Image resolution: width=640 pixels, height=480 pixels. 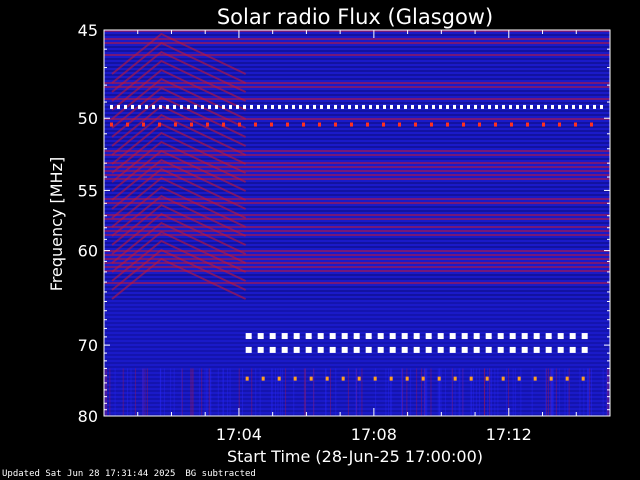 I want to click on y-axis-label: Frequency [MHz], so click(x=56, y=224).